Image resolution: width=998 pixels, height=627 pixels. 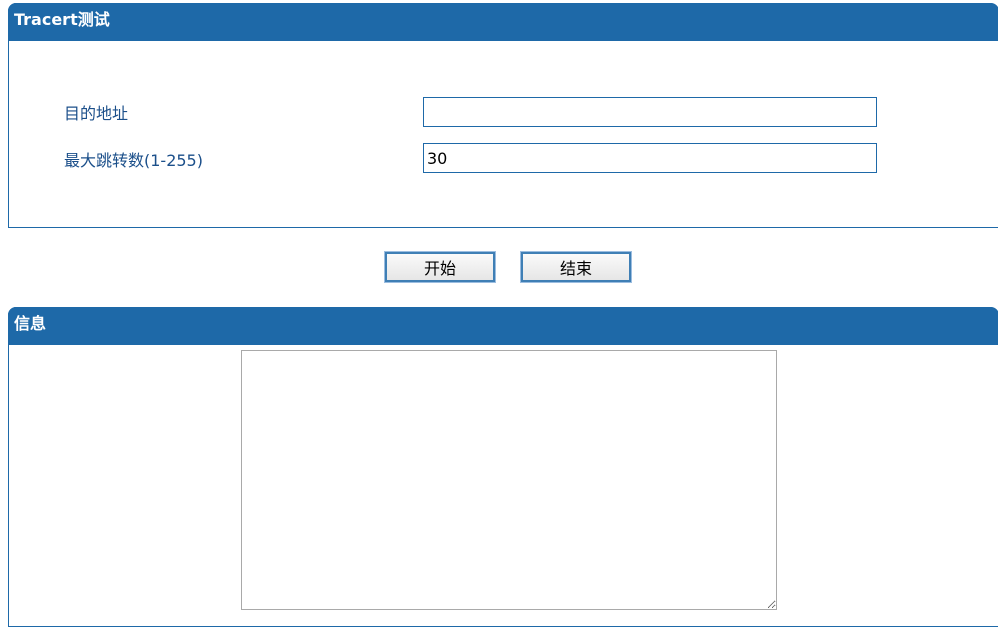 What do you see at coordinates (503, 326) in the screenshot?
I see `info-panel-title: 信息` at bounding box center [503, 326].